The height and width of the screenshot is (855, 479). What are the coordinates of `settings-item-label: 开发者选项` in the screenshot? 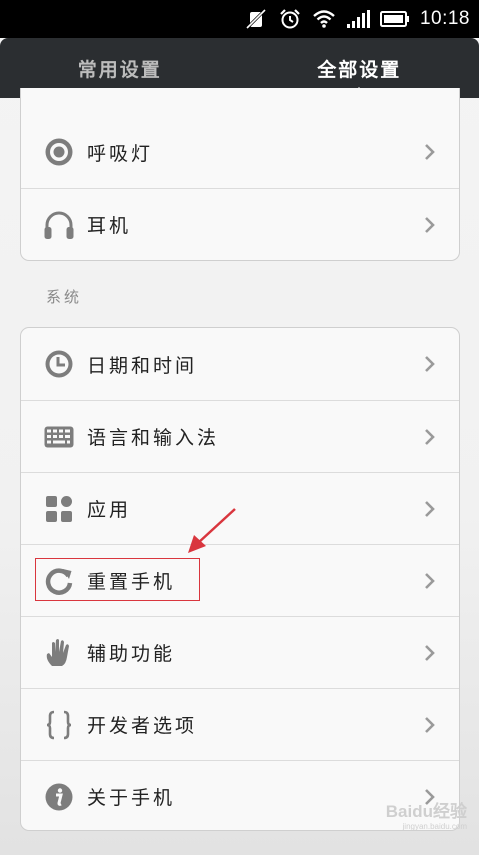 It's located at (142, 726).